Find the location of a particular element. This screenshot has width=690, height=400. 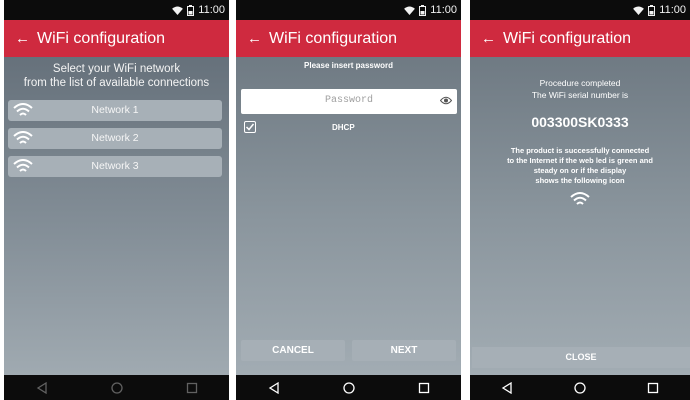

intro-line: from the list of available connections is located at coordinates (116, 83).